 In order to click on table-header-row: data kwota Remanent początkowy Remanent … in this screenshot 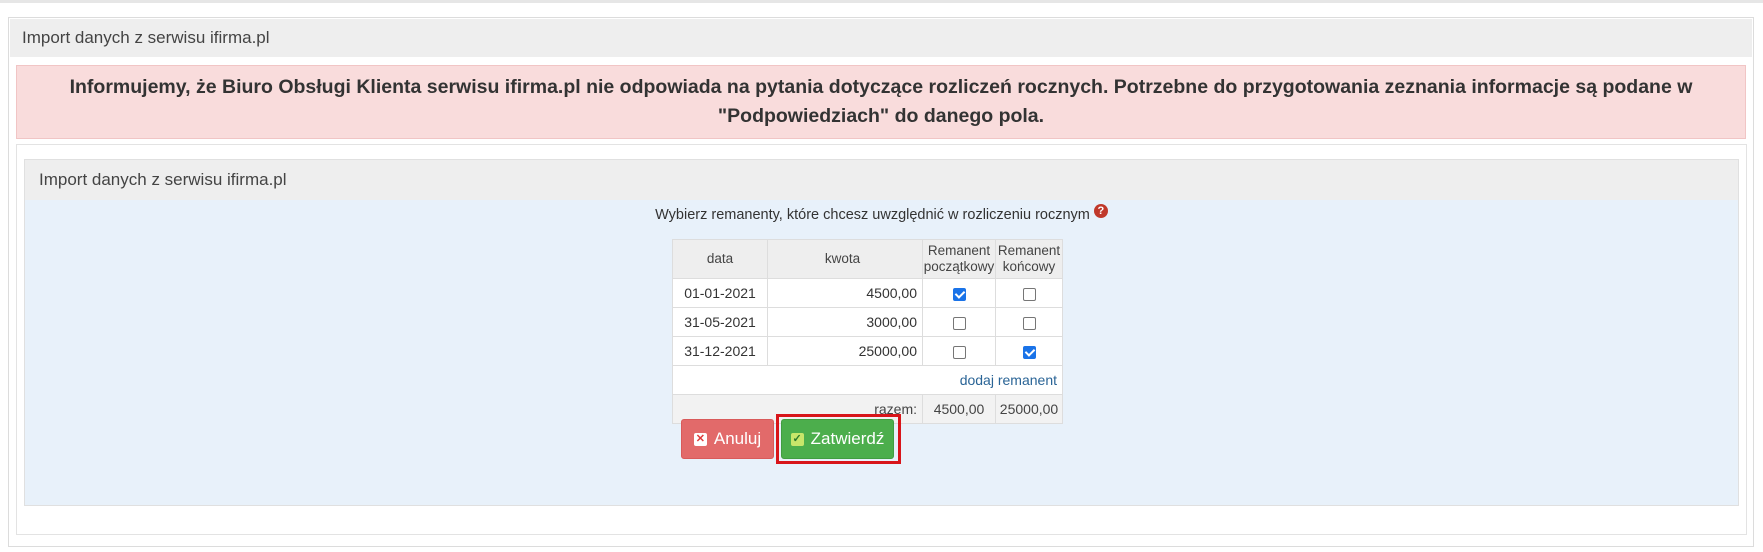, I will do `click(867, 259)`.